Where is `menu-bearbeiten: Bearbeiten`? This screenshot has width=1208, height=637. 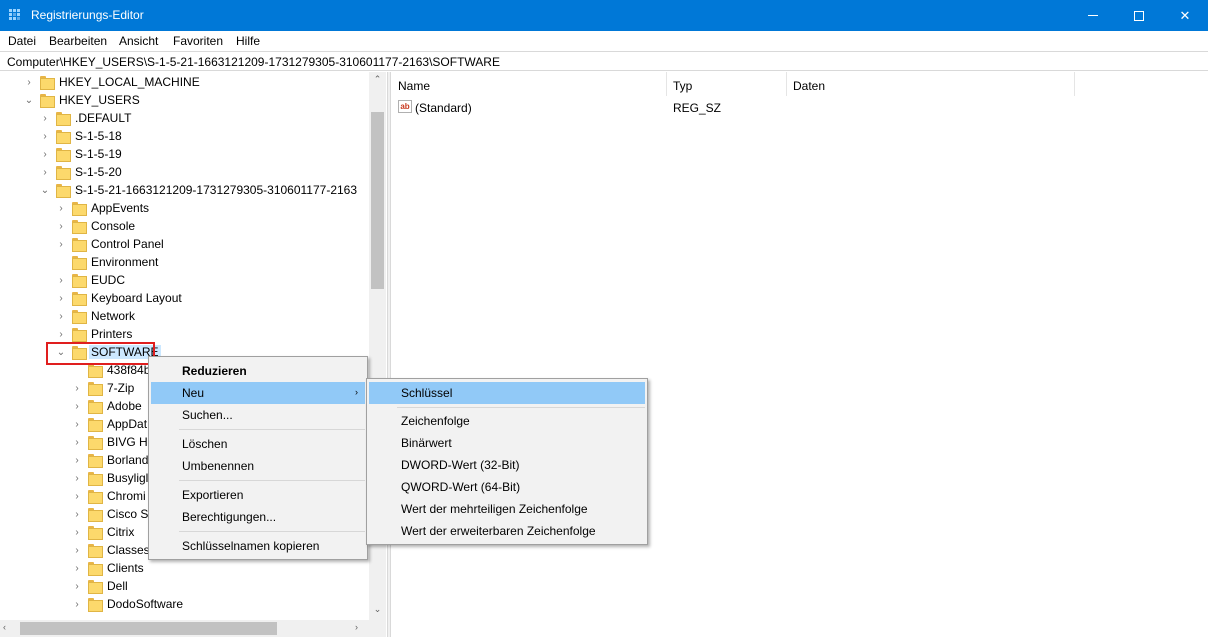
menu-bearbeiten: Bearbeiten is located at coordinates (78, 41).